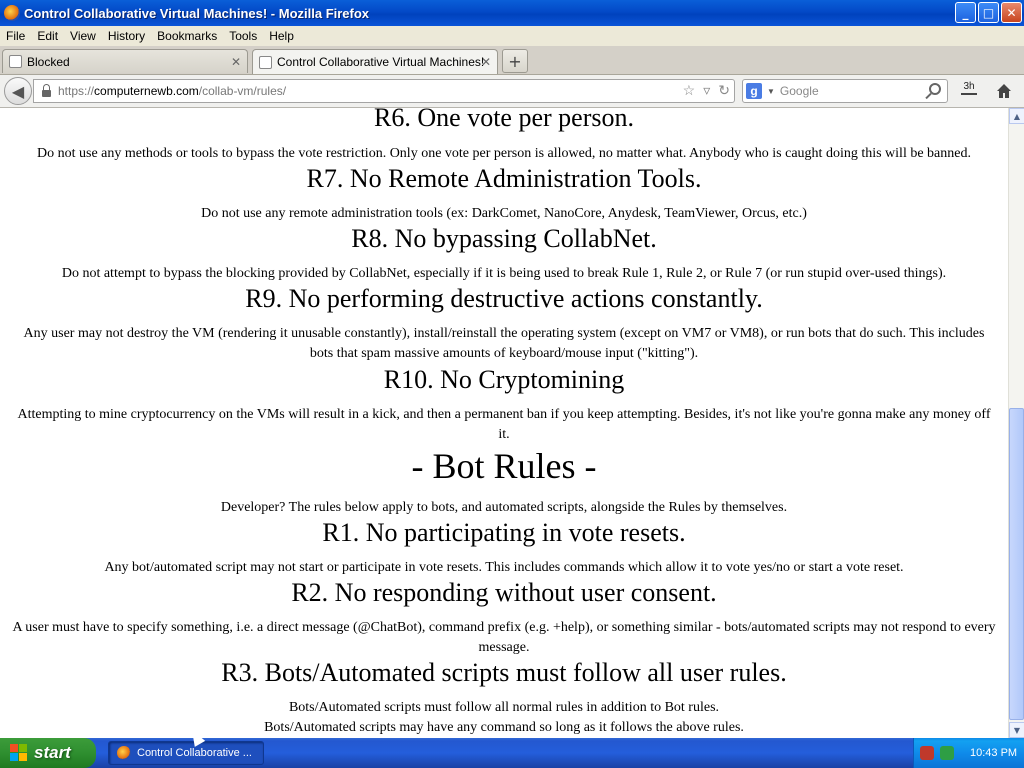 This screenshot has height=768, width=1024. Describe the element at coordinates (504, 178) in the screenshot. I see `rule-heading: R7. No Remote Administration Tools.` at that location.